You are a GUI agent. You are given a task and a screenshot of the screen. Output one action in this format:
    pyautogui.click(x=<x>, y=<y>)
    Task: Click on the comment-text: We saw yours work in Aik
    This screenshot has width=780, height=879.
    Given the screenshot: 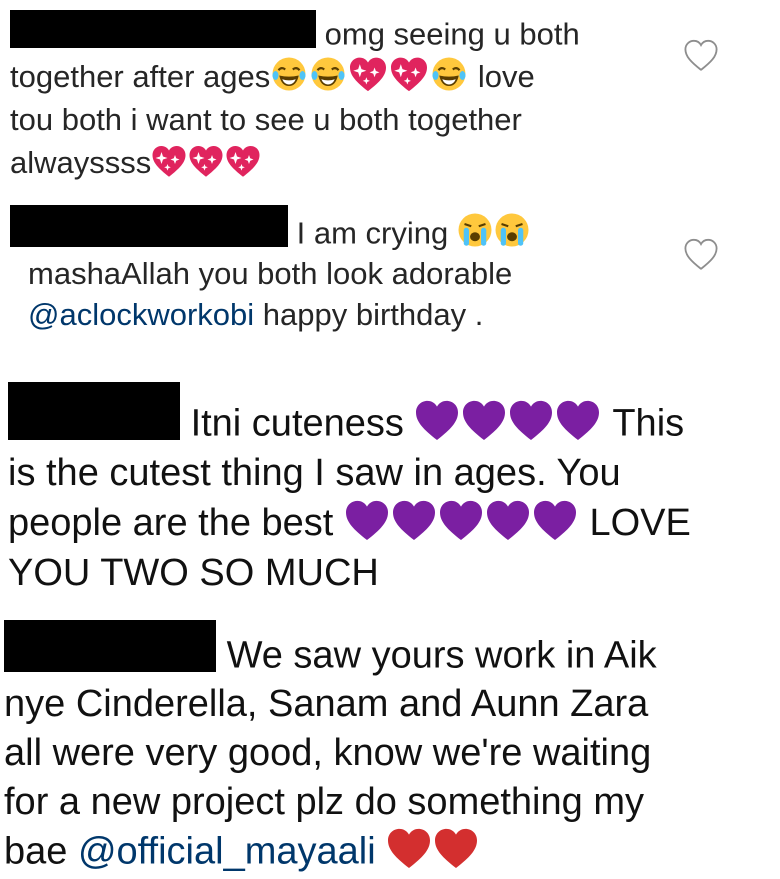 What is the action you would take?
    pyautogui.click(x=441, y=655)
    